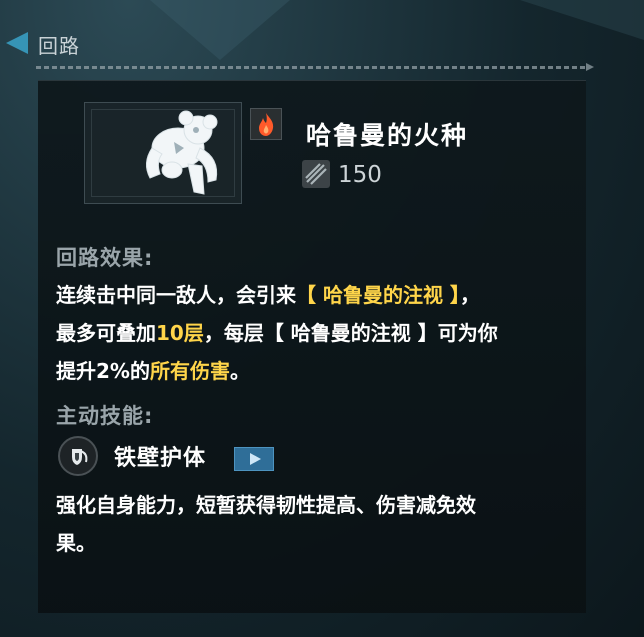 Image resolution: width=644 pixels, height=637 pixels. I want to click on cost-value: 150, so click(360, 175).